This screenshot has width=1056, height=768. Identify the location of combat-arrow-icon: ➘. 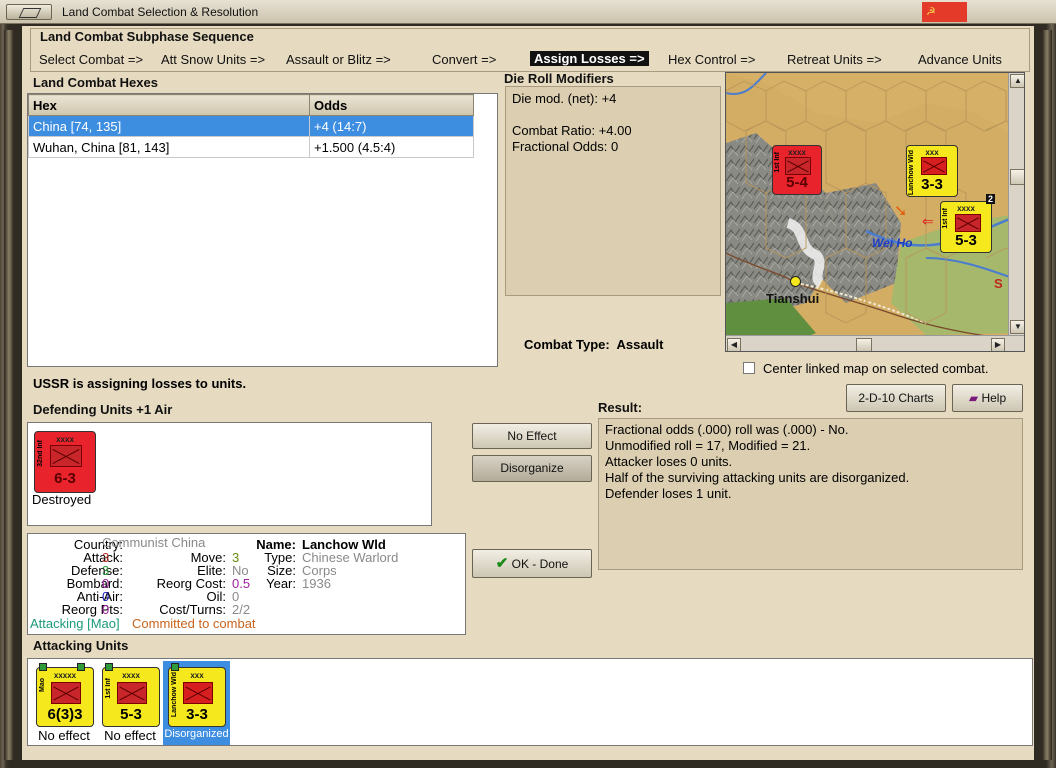
(901, 211).